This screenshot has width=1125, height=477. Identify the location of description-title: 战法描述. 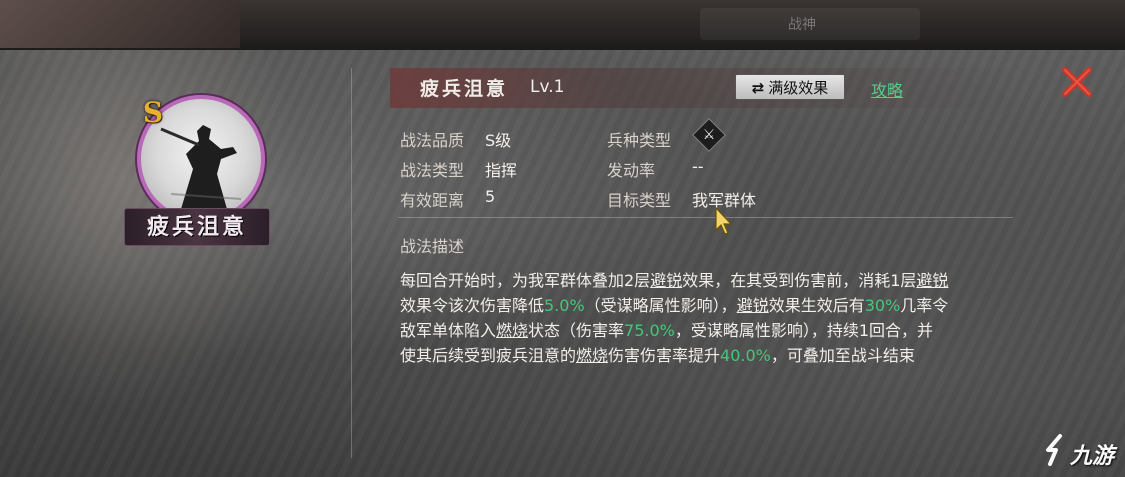
(432, 246).